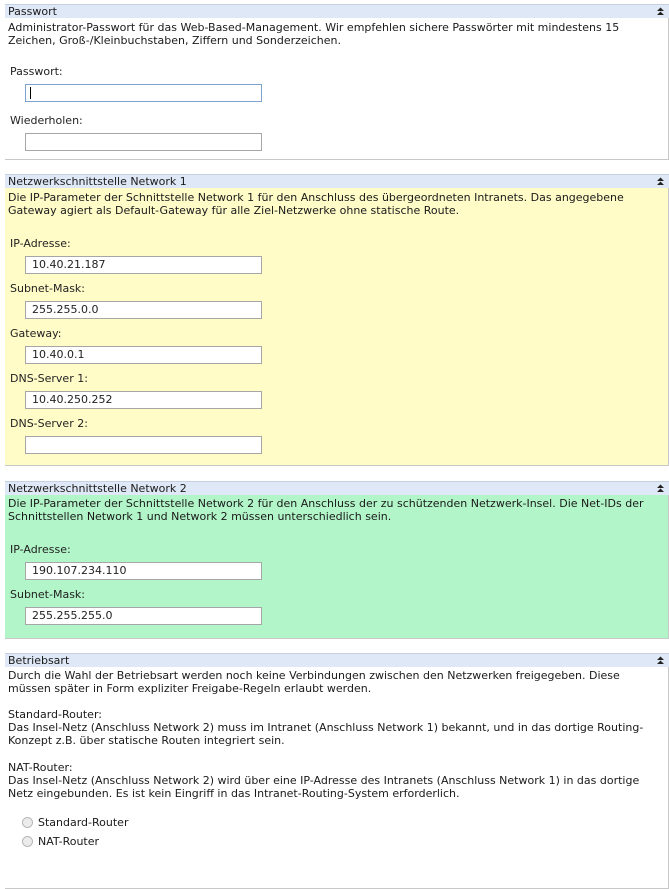 Image resolution: width=669 pixels, height=889 pixels. What do you see at coordinates (69, 841) in the screenshot?
I see `nat-router-option-label: NAT-Router` at bounding box center [69, 841].